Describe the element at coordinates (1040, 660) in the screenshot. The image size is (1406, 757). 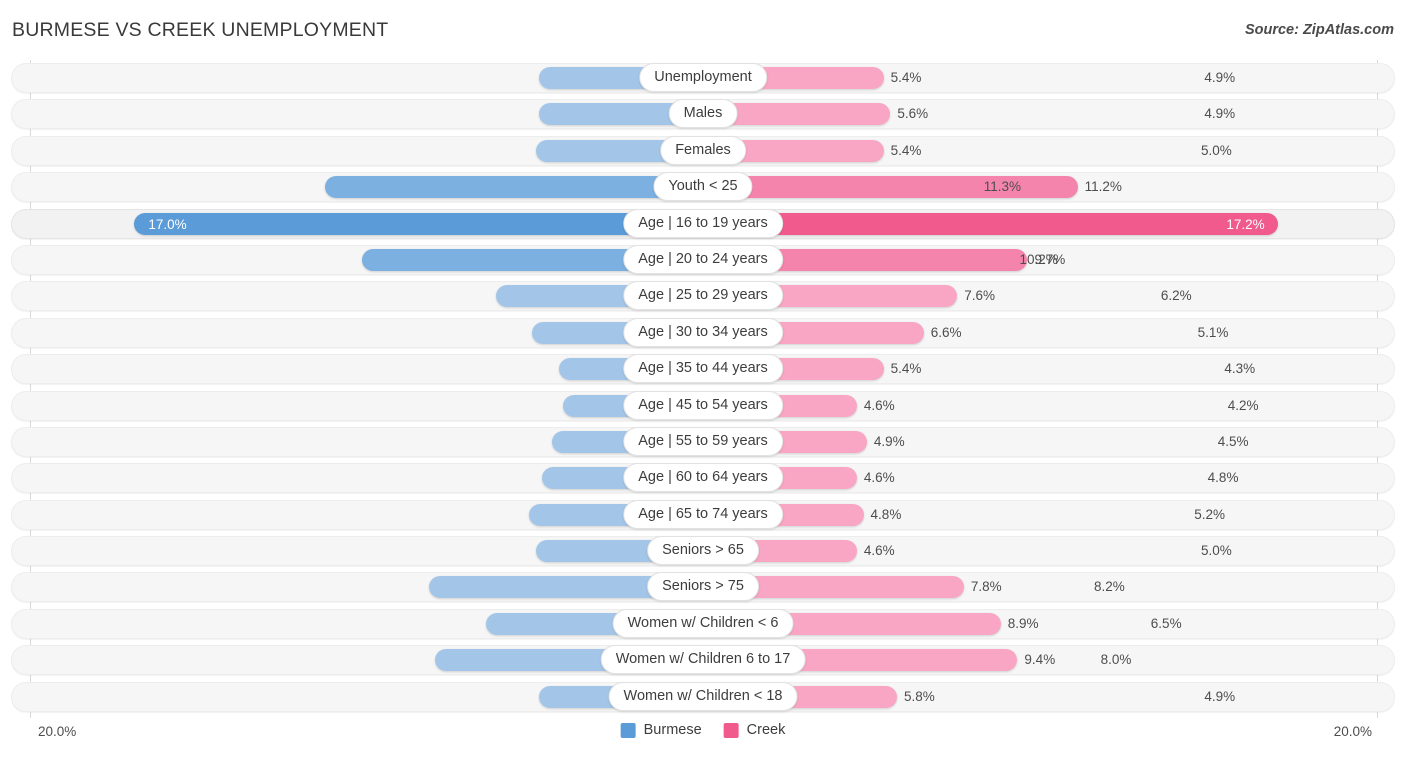
I see `value-label-creek: 9.4%` at that location.